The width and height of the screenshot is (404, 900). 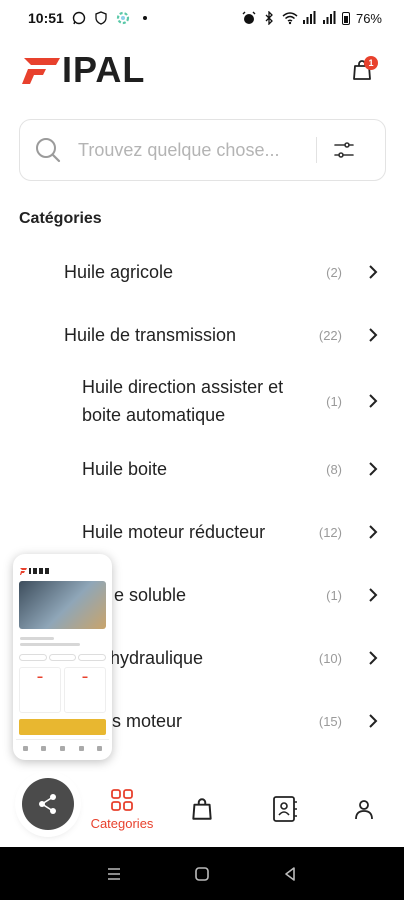 I want to click on preview-product-image, so click(x=62, y=727).